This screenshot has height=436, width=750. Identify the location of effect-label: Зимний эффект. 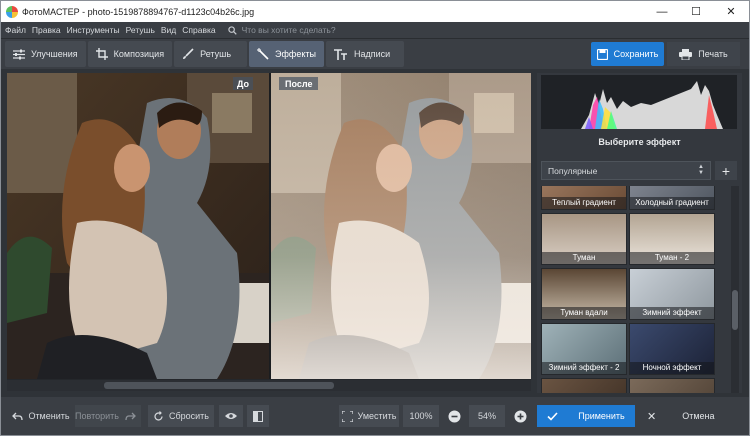
(672, 313).